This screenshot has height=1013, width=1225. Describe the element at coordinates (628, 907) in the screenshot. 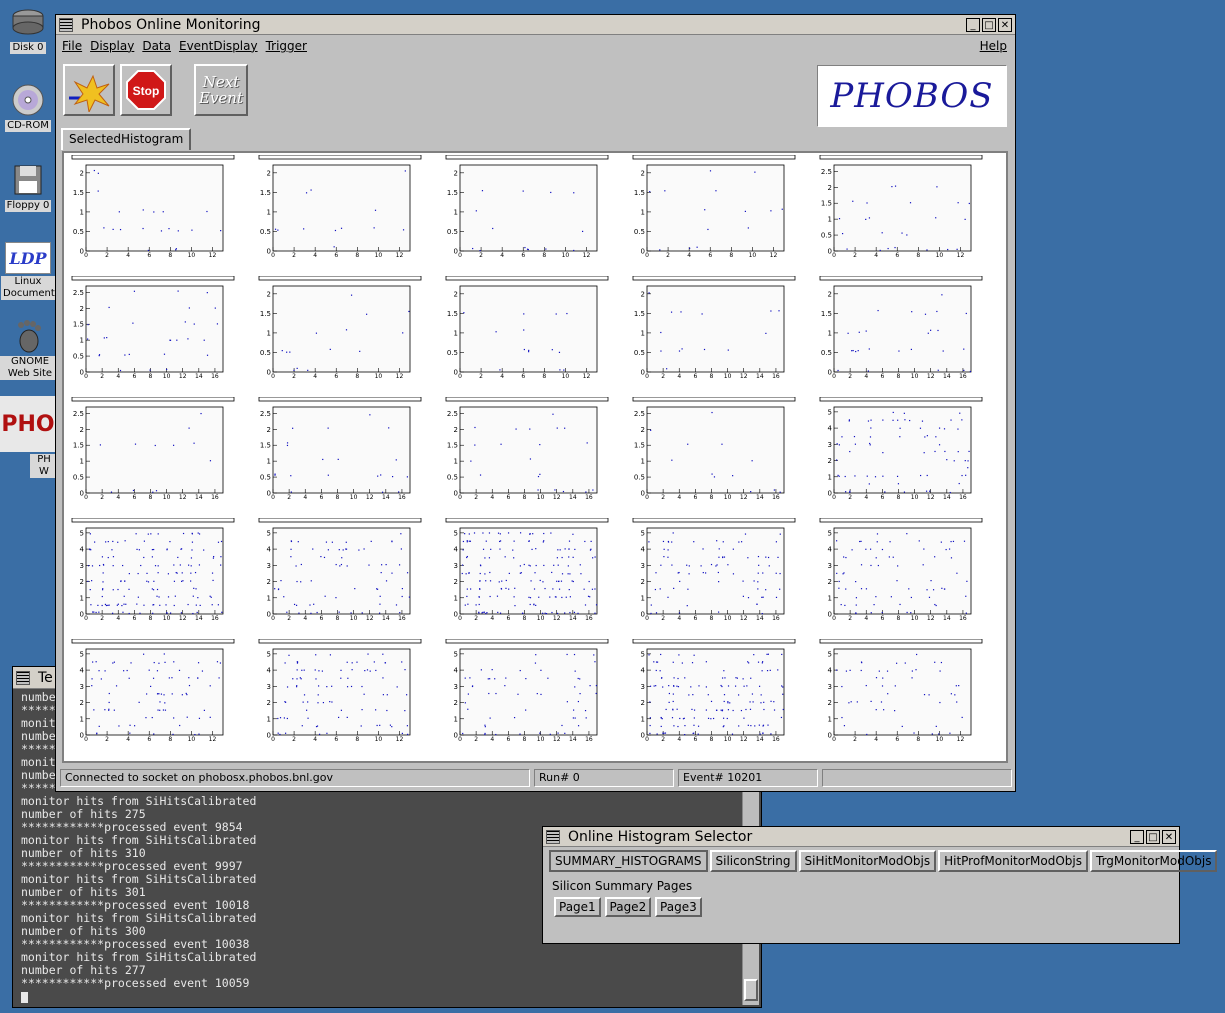

I see `page2-button: Page2` at that location.